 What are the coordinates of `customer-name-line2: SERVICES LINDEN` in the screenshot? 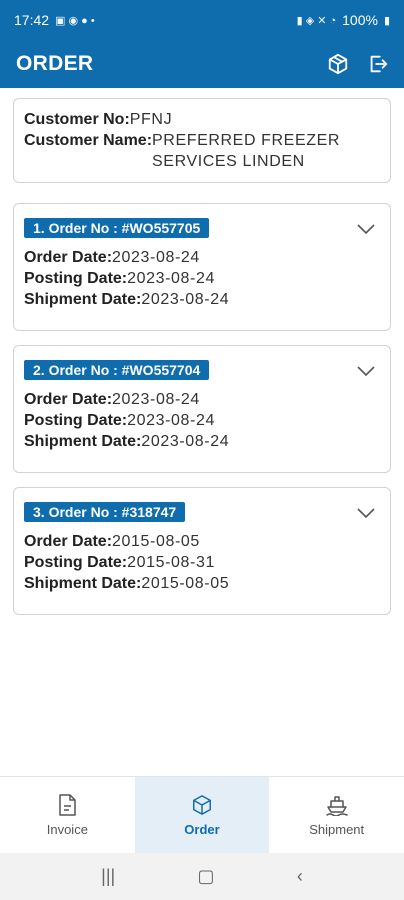 It's located at (228, 161).